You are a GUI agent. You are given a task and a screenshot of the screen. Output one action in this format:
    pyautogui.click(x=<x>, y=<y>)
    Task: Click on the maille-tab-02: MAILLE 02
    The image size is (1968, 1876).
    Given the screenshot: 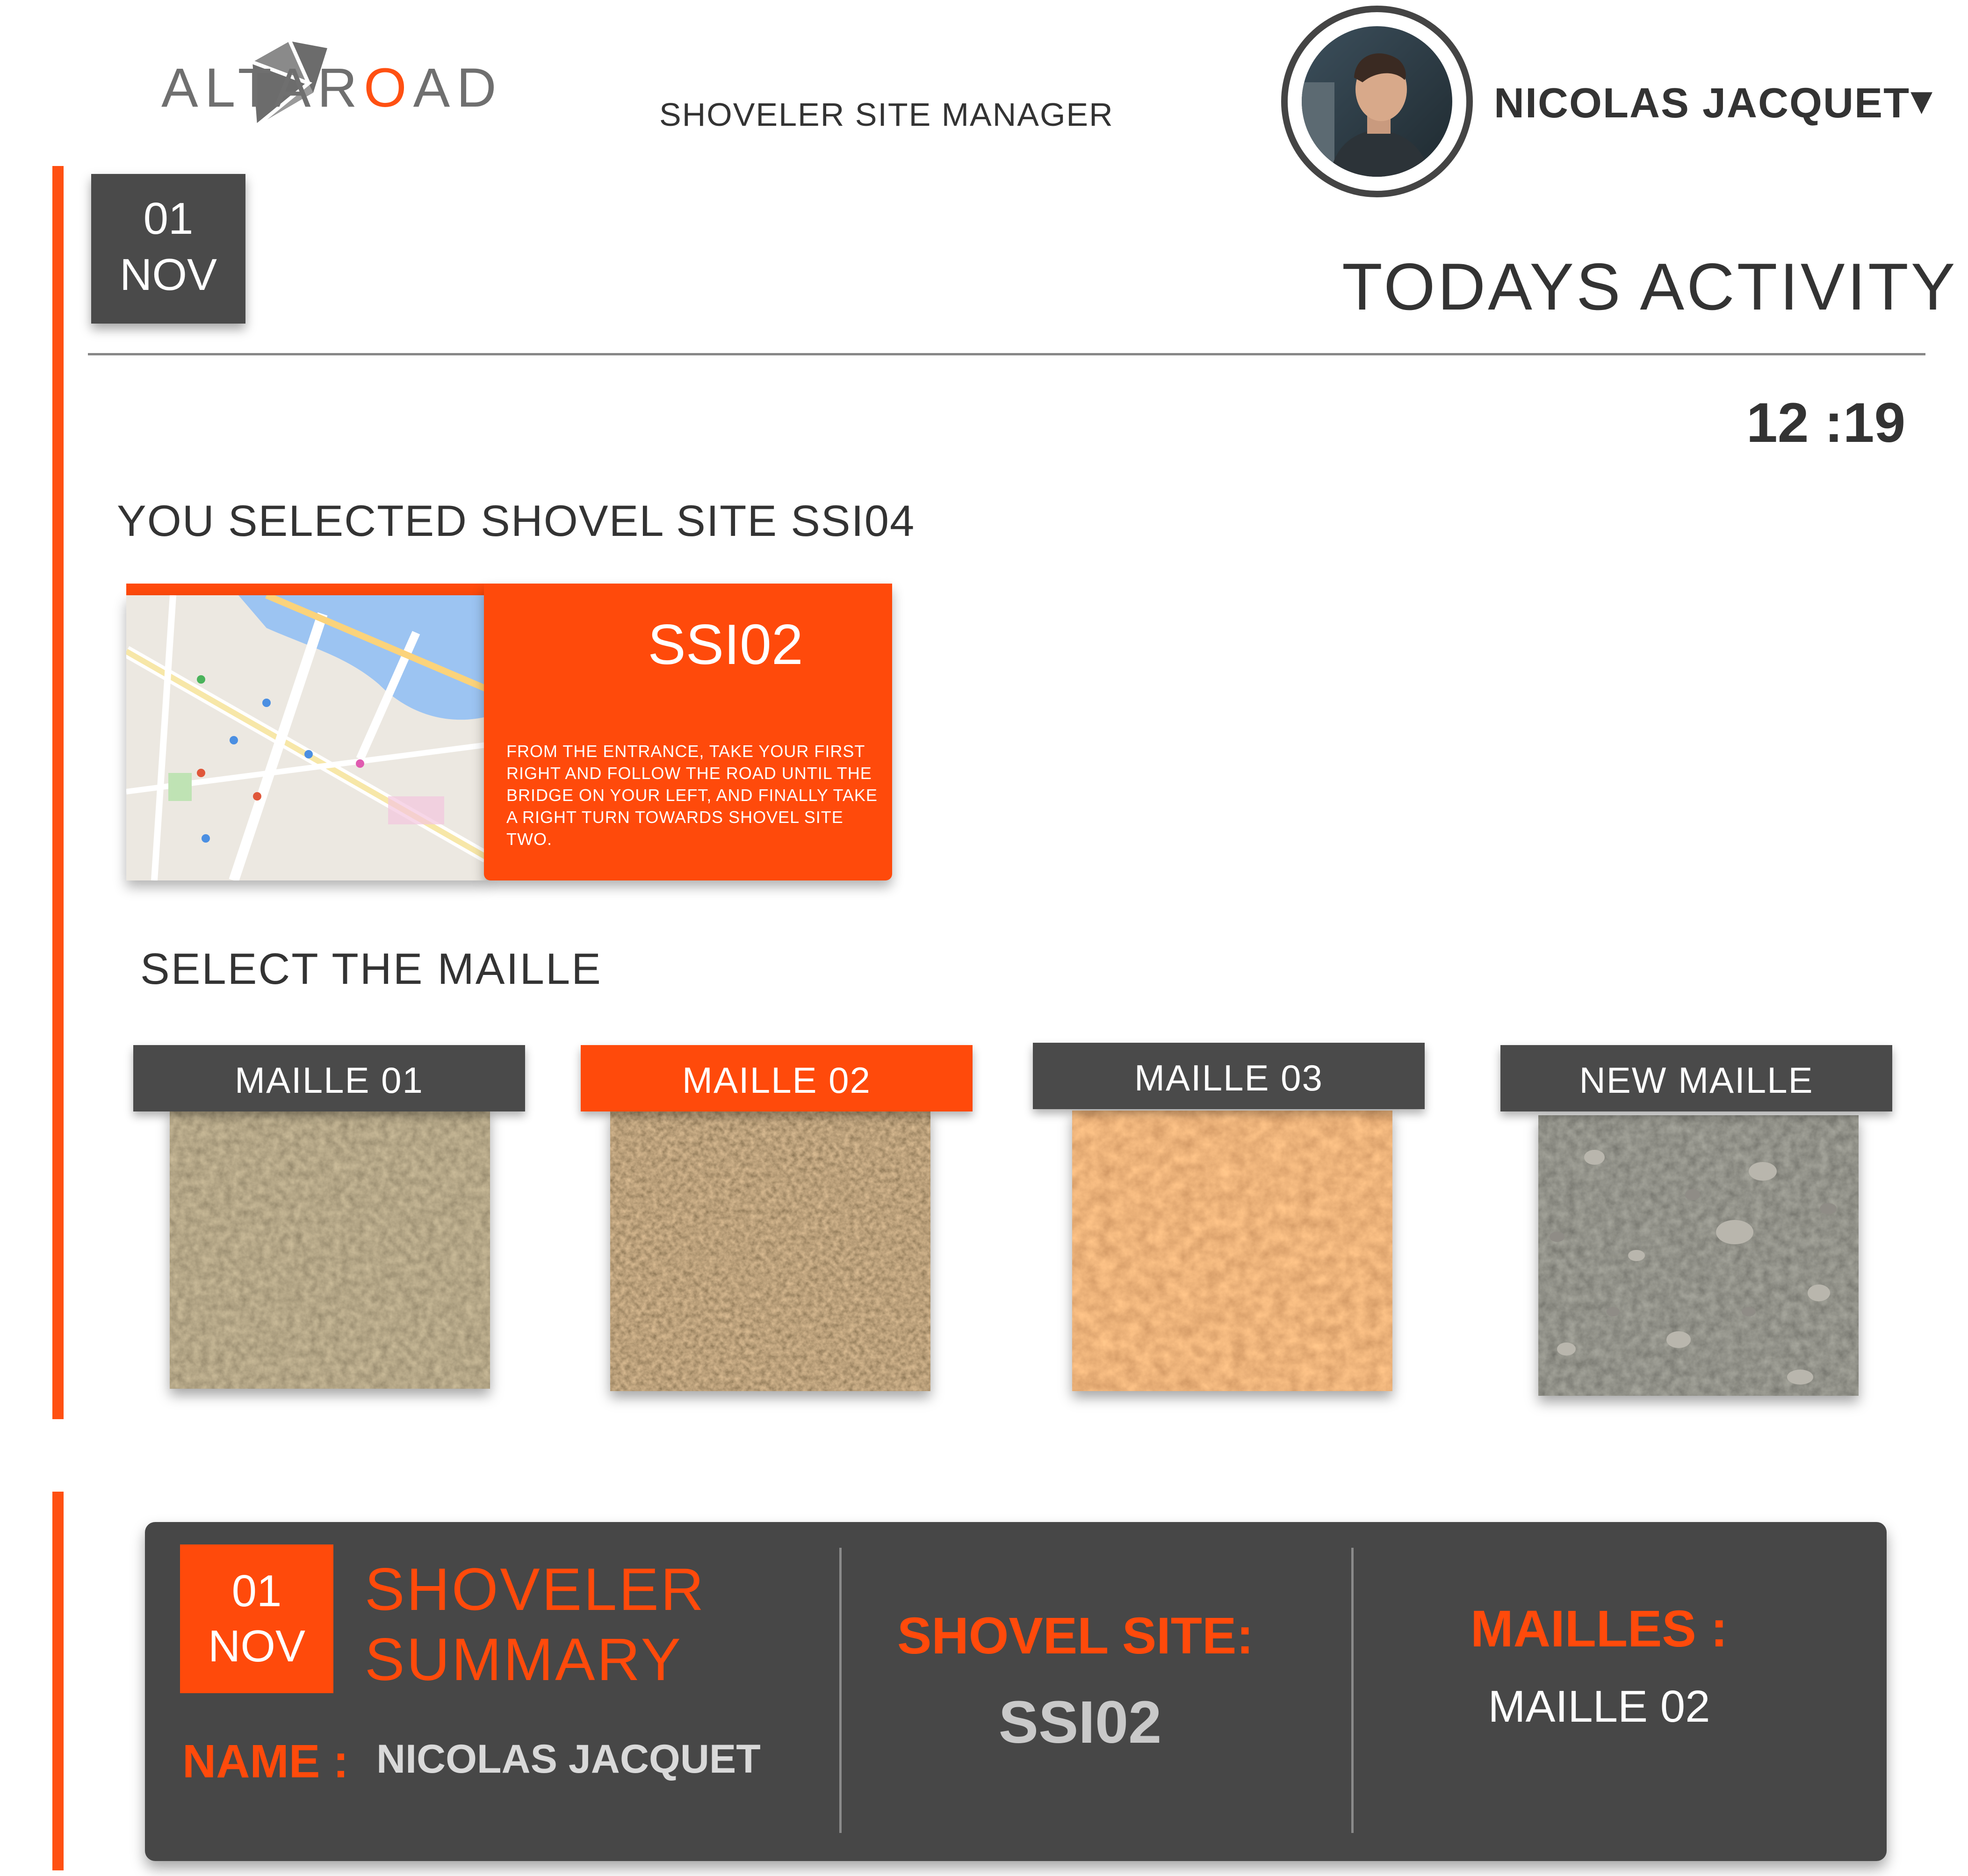 What is the action you would take?
    pyautogui.click(x=777, y=1078)
    